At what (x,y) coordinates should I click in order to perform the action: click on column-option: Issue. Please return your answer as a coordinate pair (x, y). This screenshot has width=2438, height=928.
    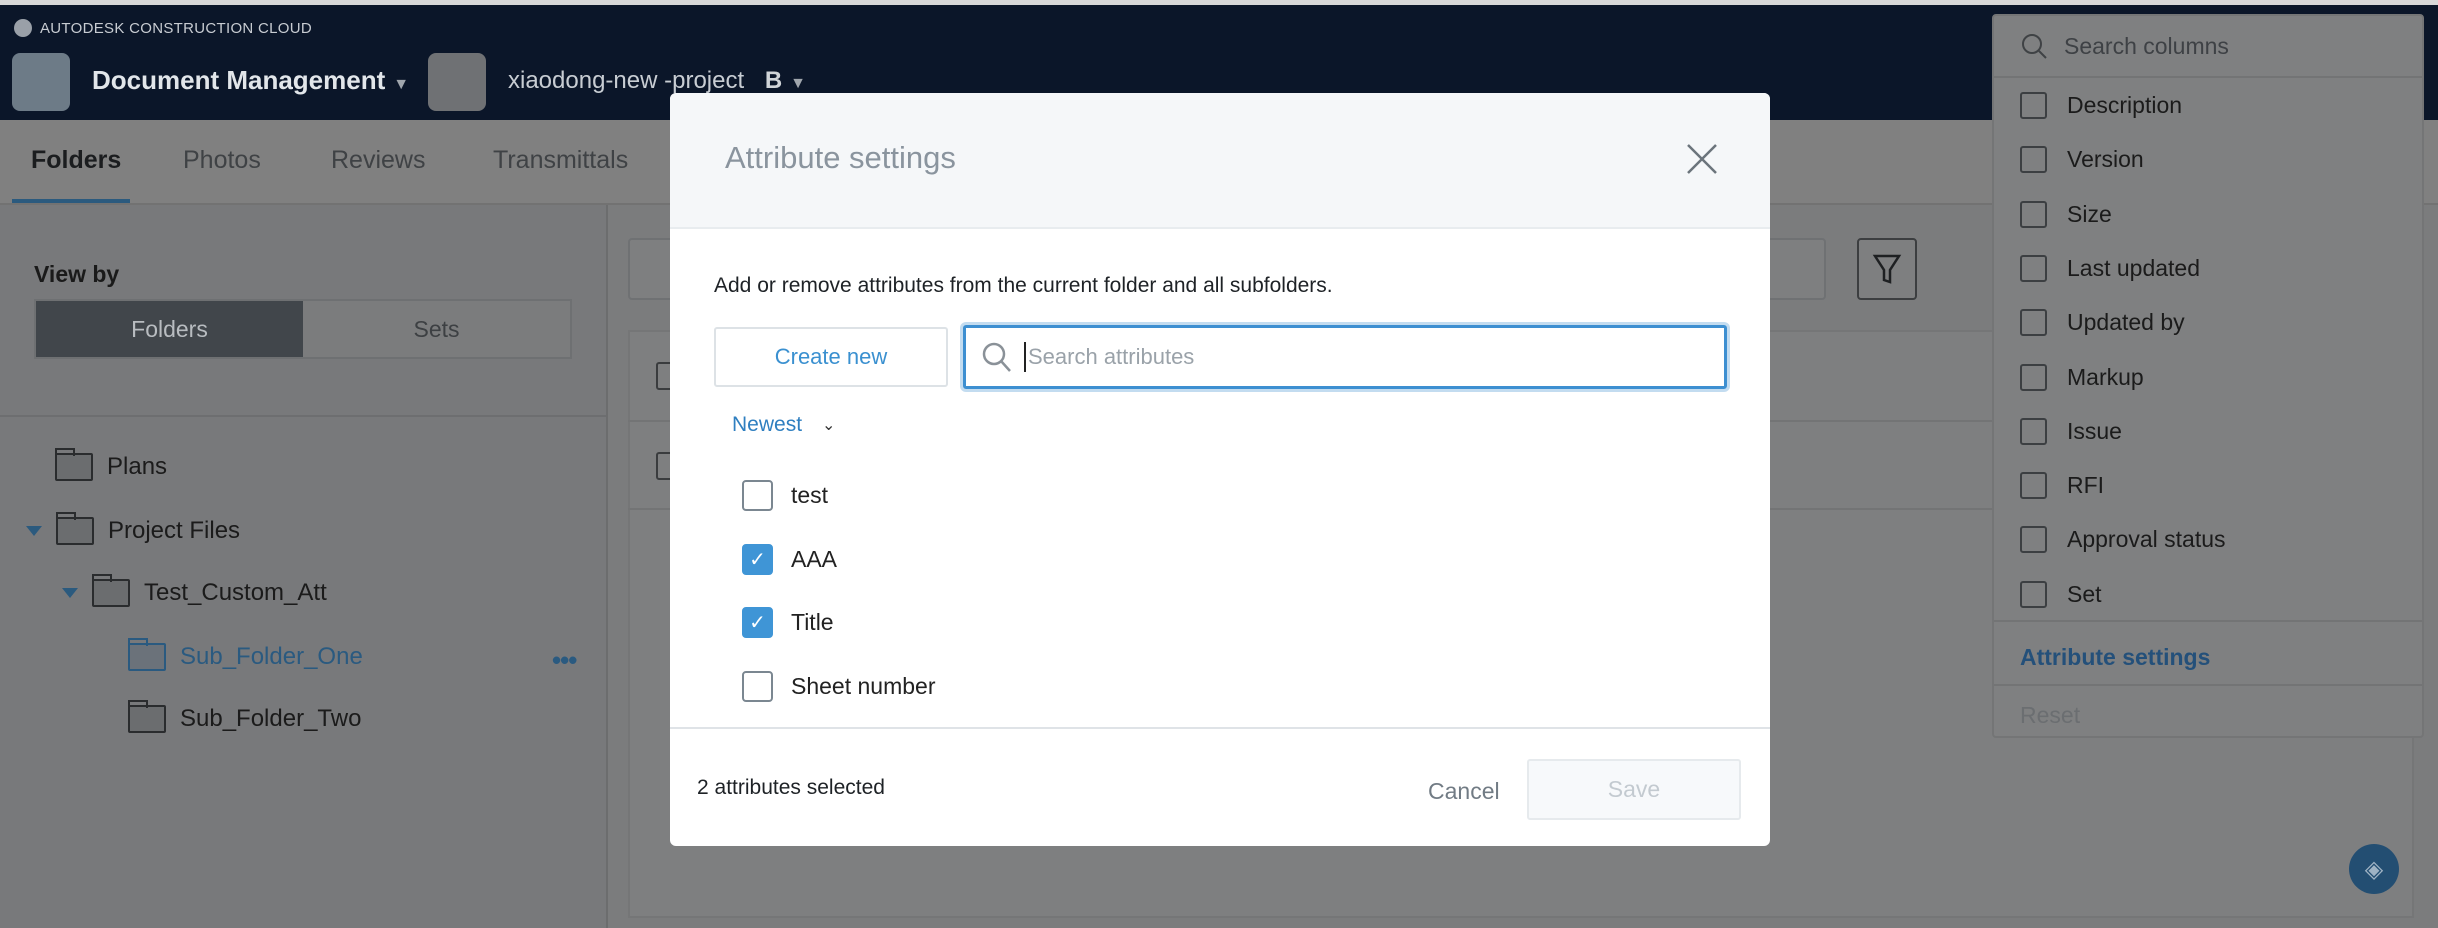
    Looking at the image, I should click on (2071, 431).